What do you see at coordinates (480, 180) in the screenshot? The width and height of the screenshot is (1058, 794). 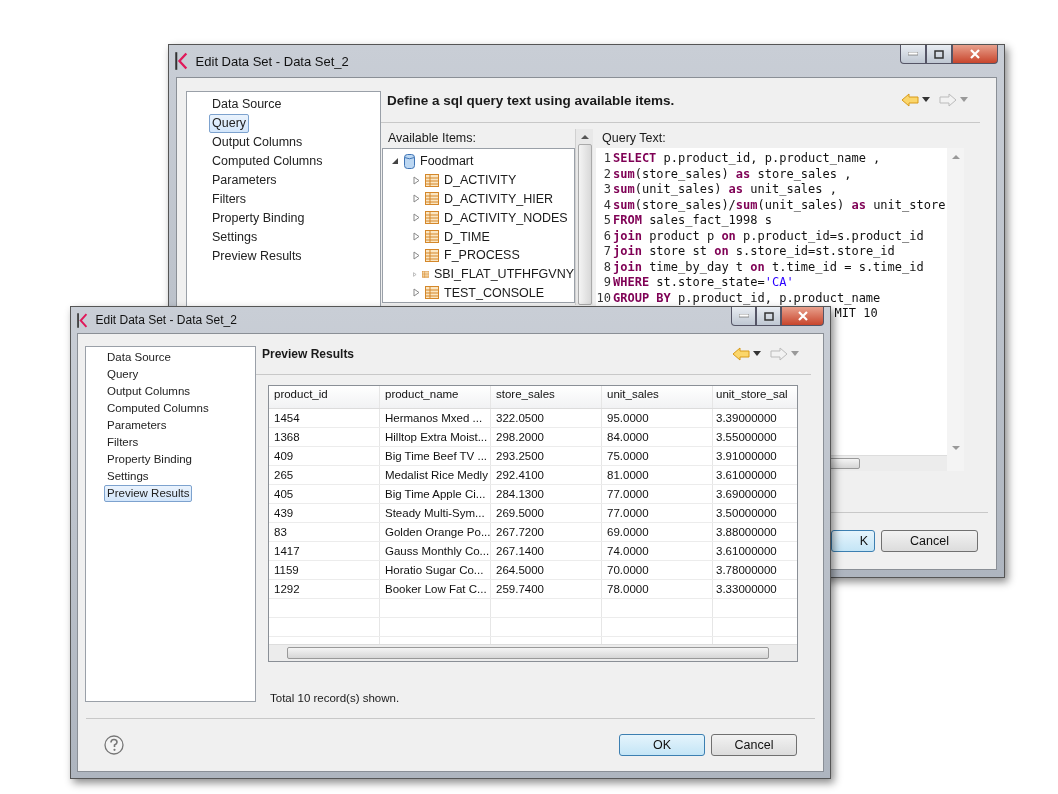 I see `tree-item: D_ACTIVITY` at bounding box center [480, 180].